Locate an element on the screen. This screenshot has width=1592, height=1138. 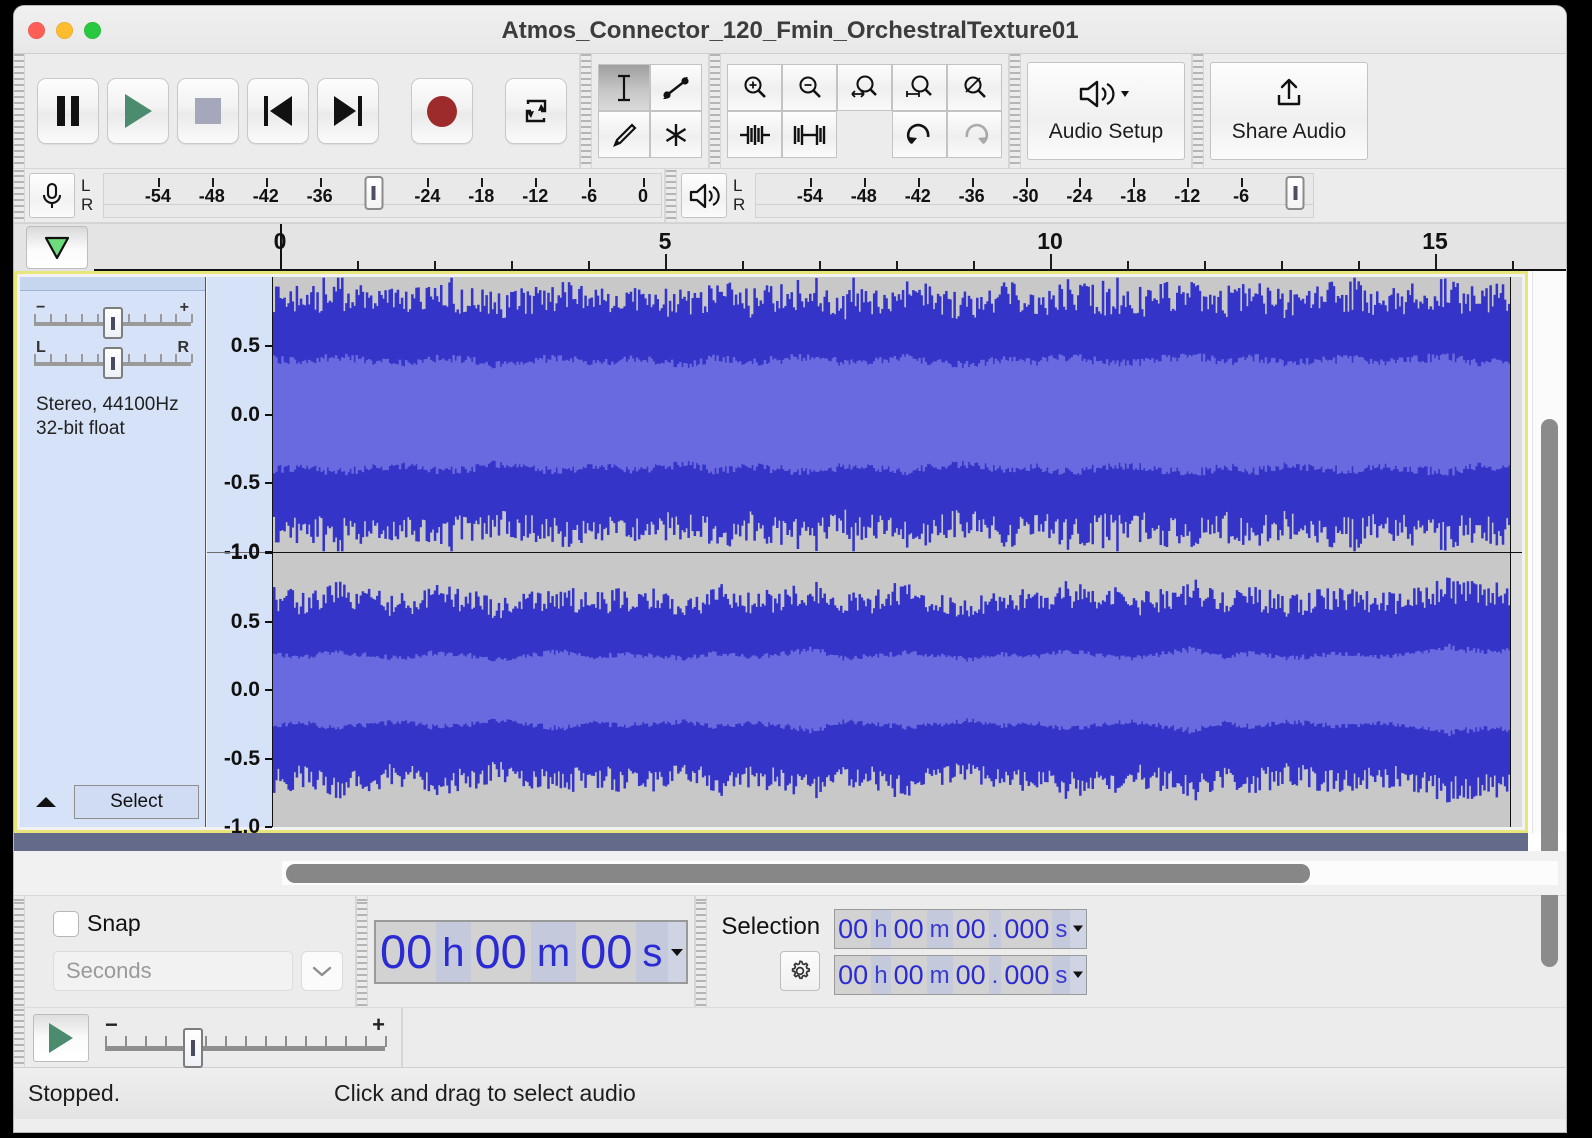
loop-button is located at coordinates (536, 111).